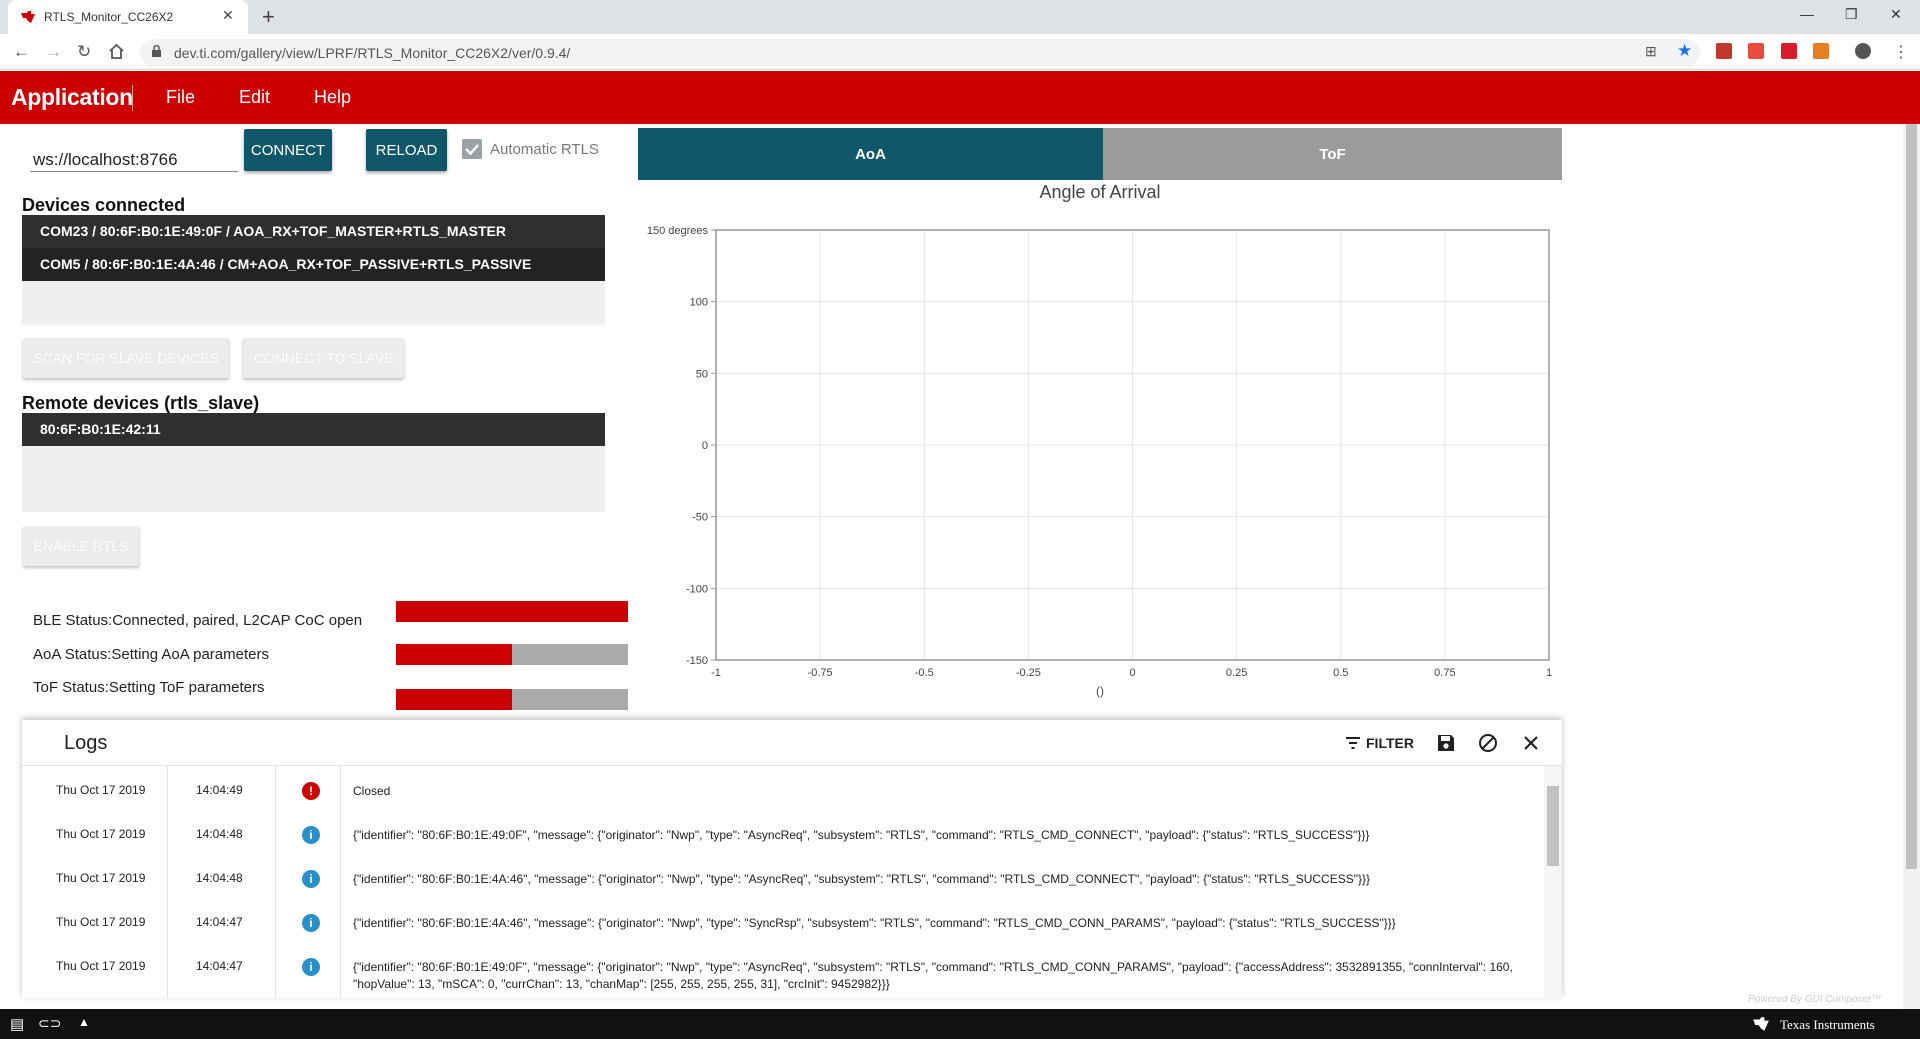 This screenshot has width=1920, height=1039. What do you see at coordinates (151, 654) in the screenshot?
I see `aoa-status-label: AoA Status:Setting AoA parameters` at bounding box center [151, 654].